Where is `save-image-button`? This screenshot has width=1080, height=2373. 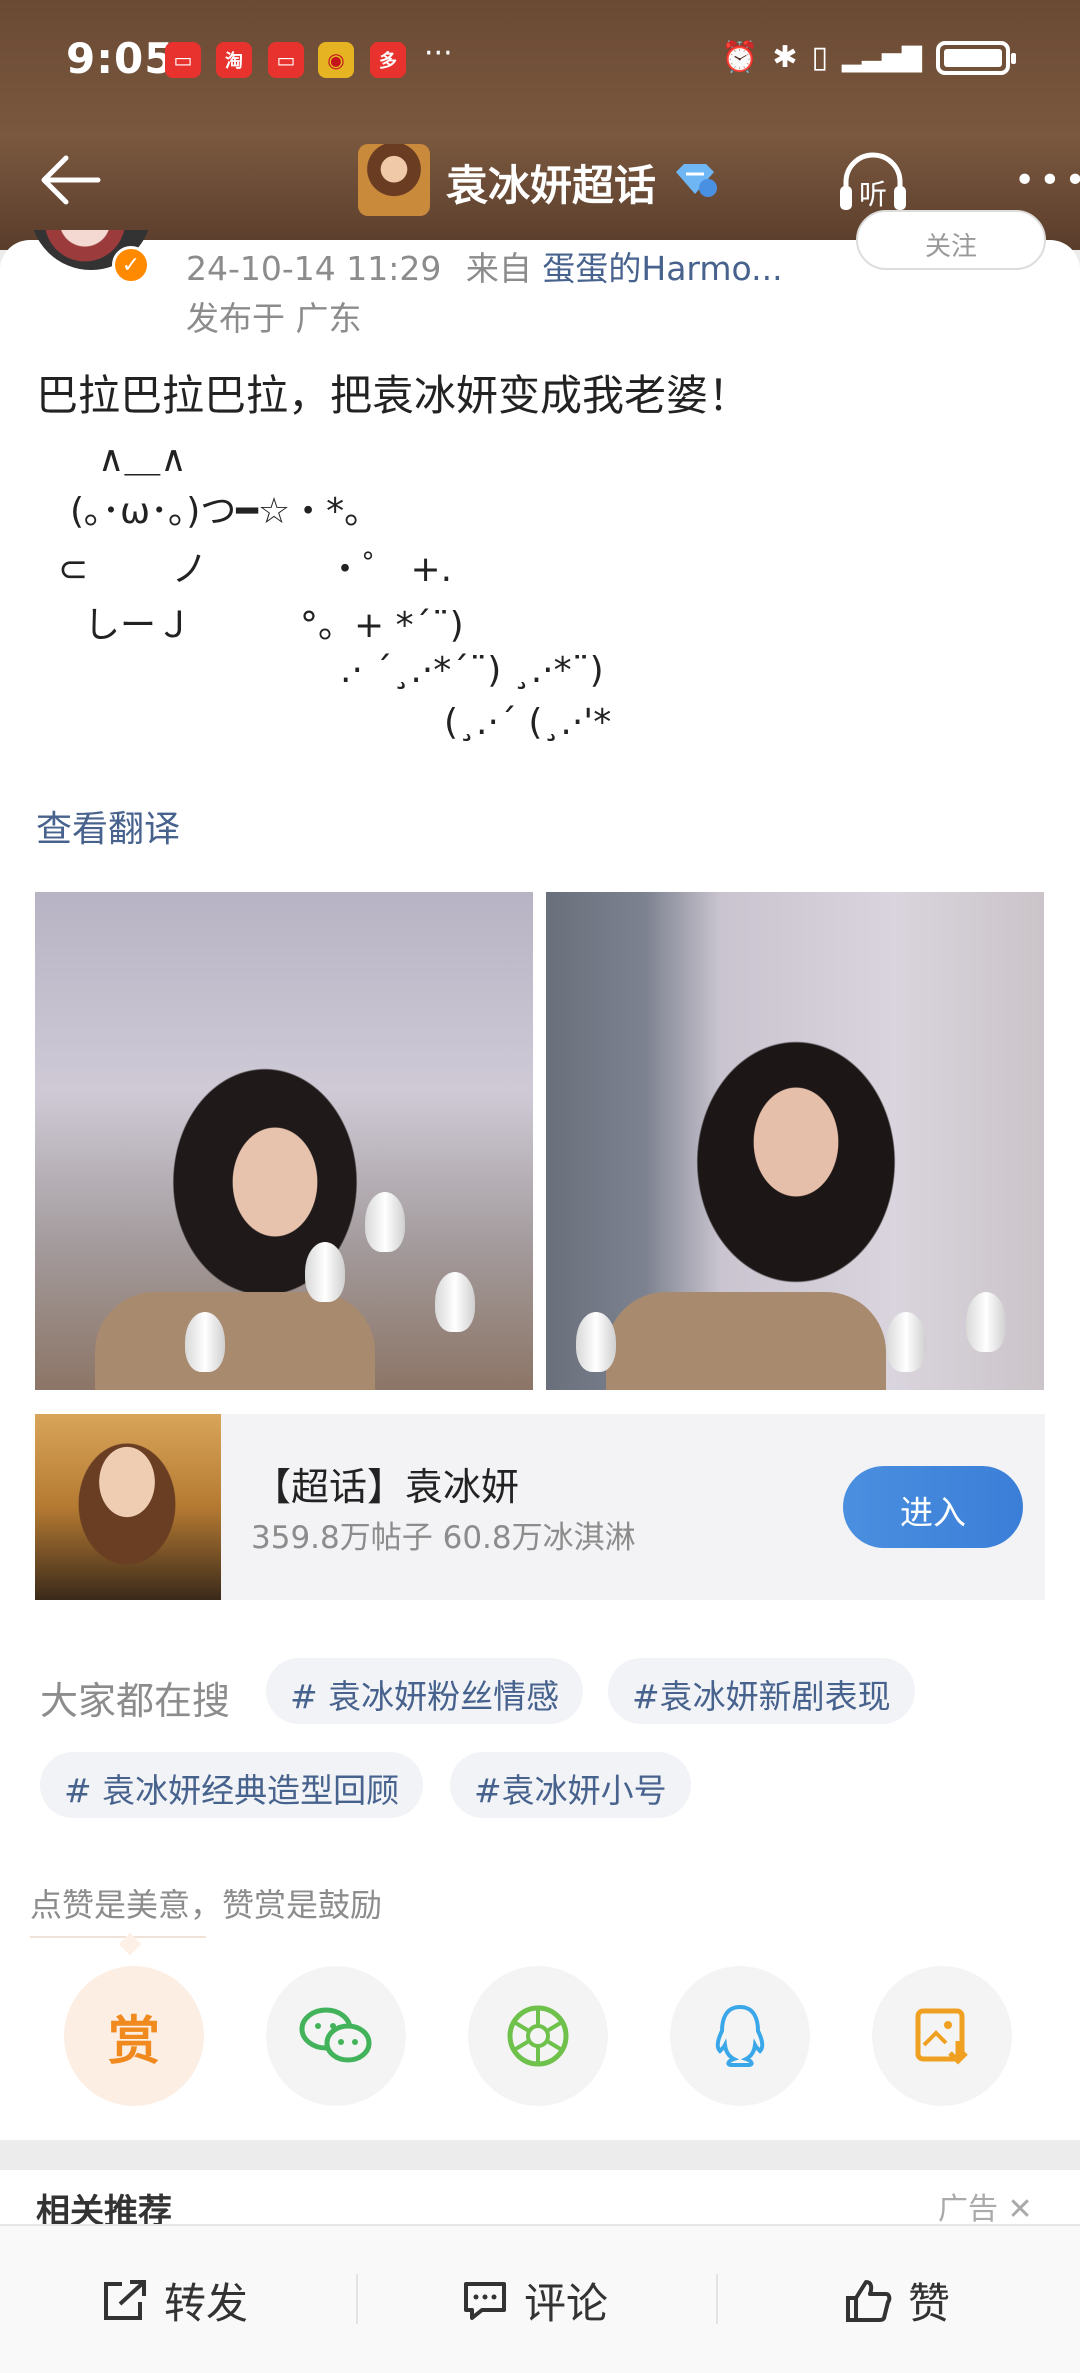 save-image-button is located at coordinates (942, 2036).